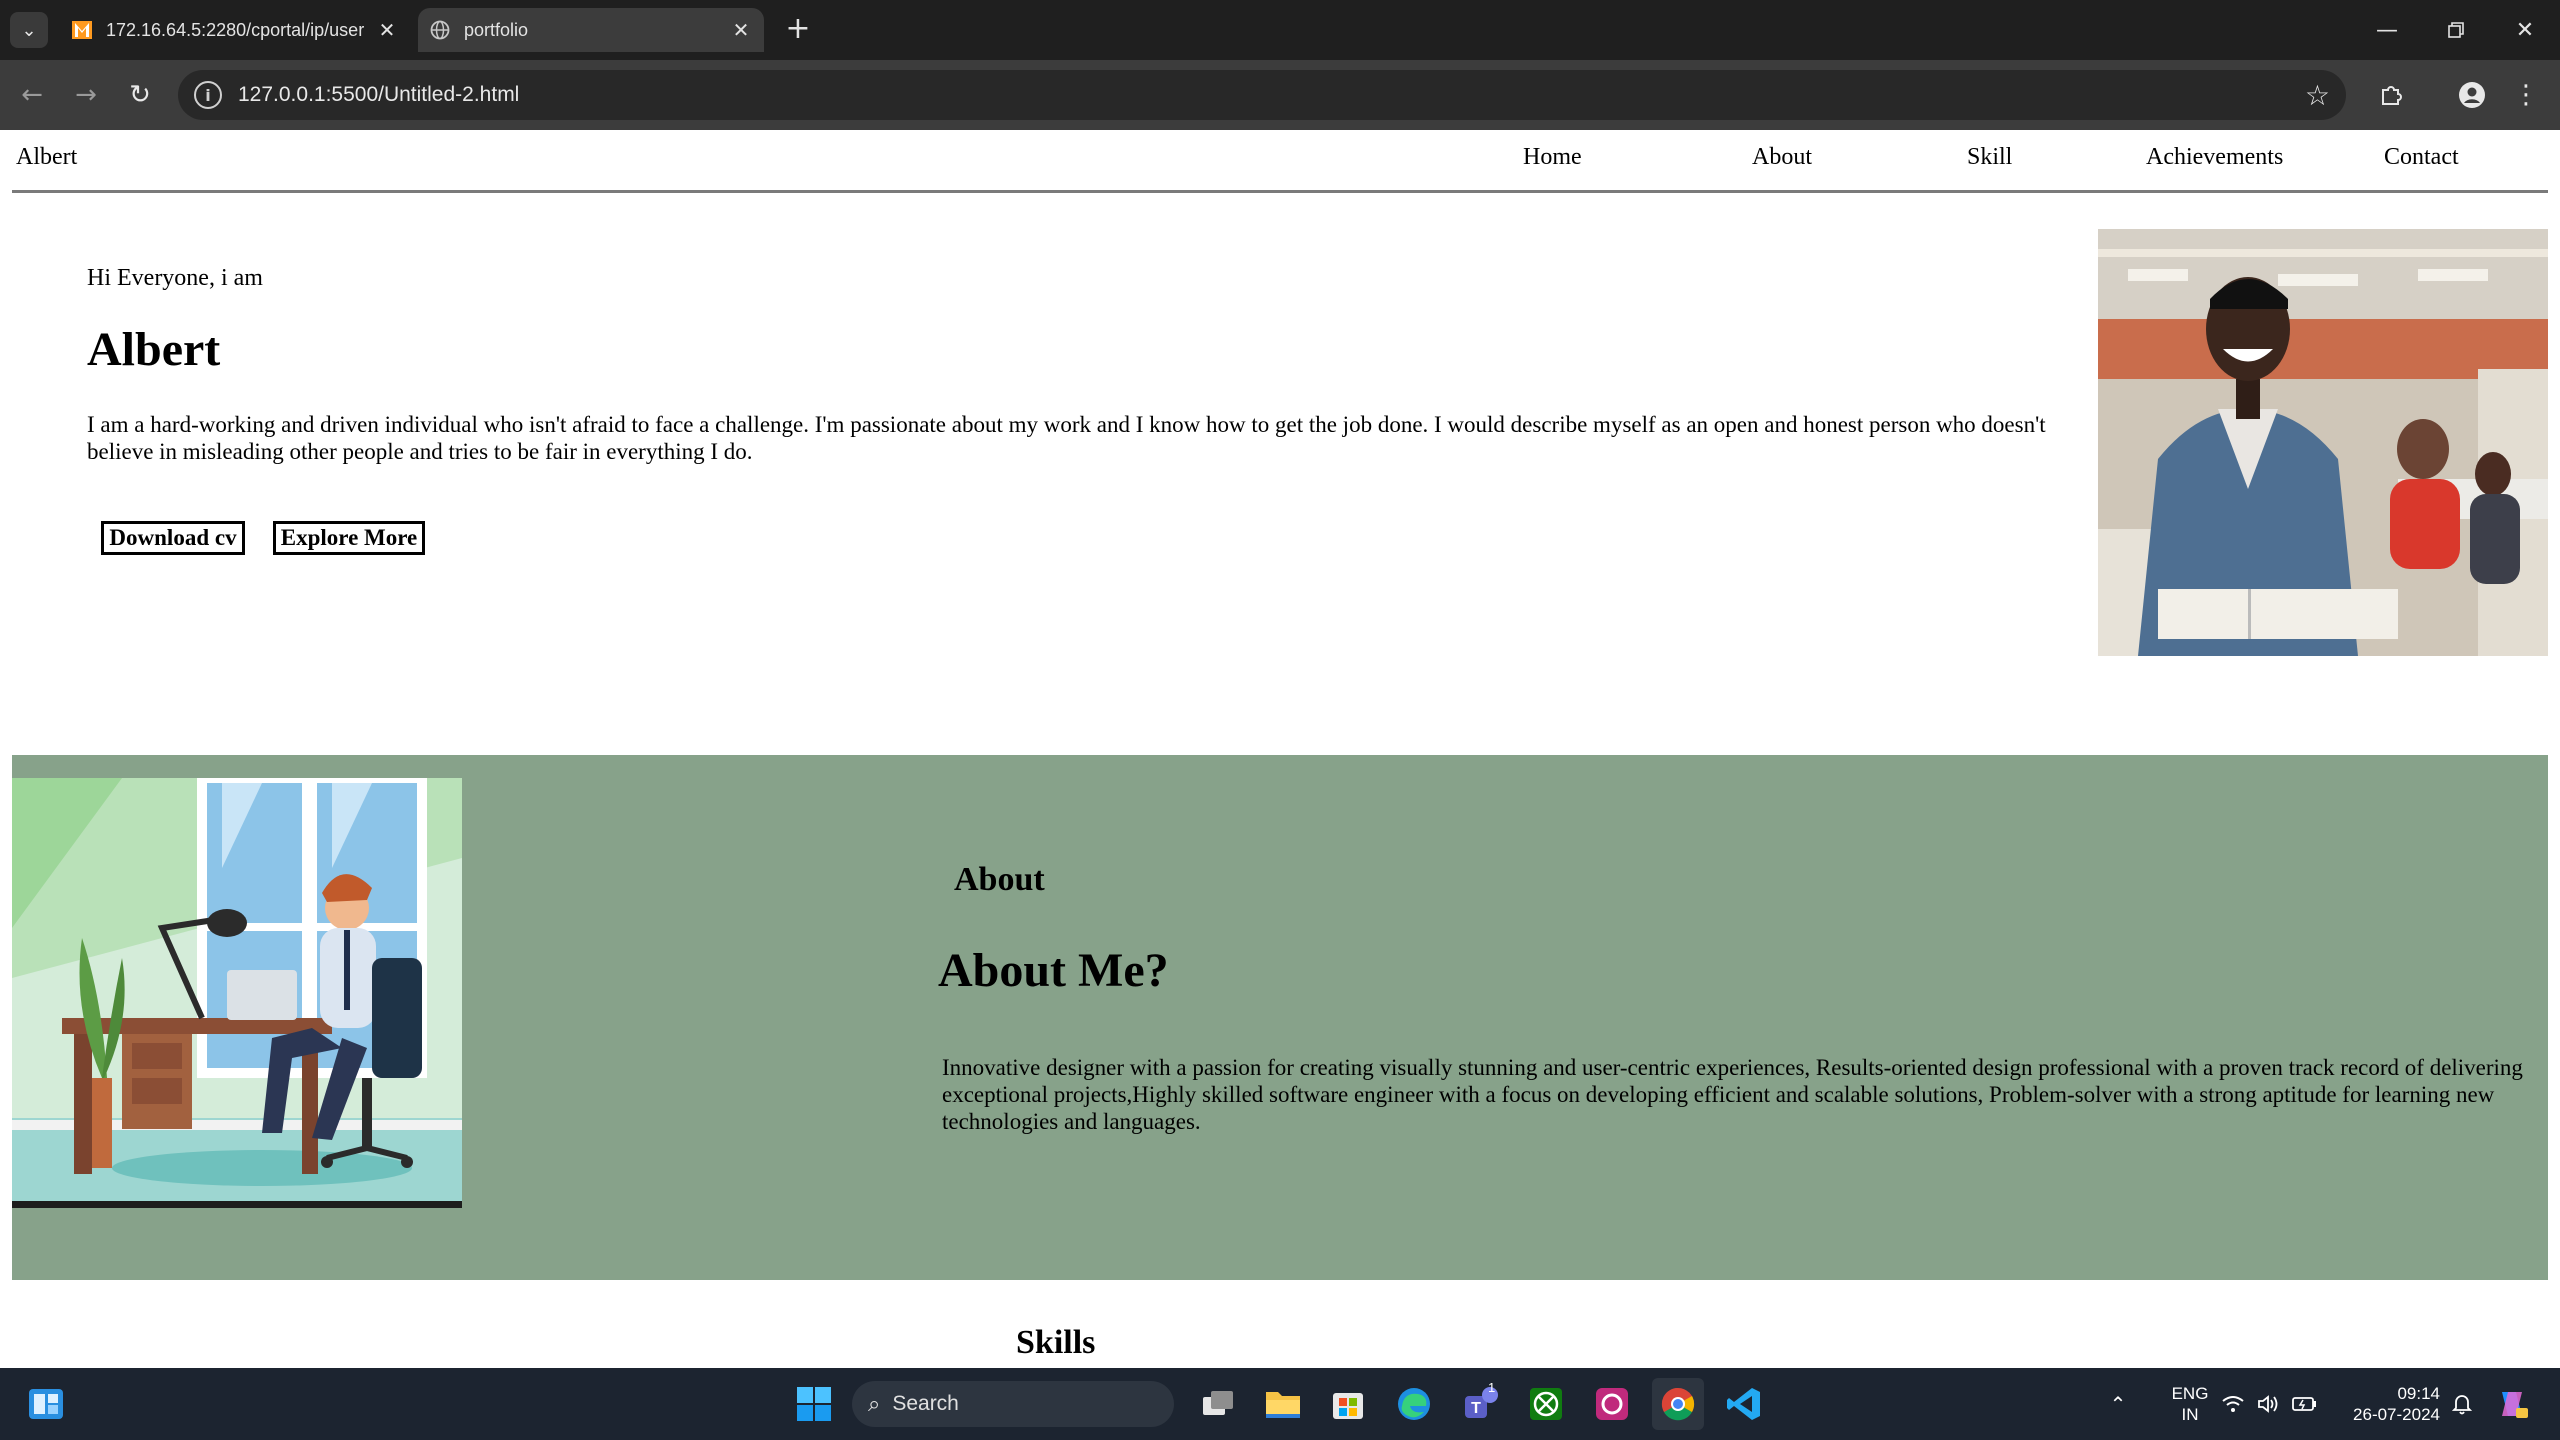 The width and height of the screenshot is (2560, 1440). Describe the element at coordinates (2472, 95) in the screenshot. I see `profile-avatar-icon` at that location.